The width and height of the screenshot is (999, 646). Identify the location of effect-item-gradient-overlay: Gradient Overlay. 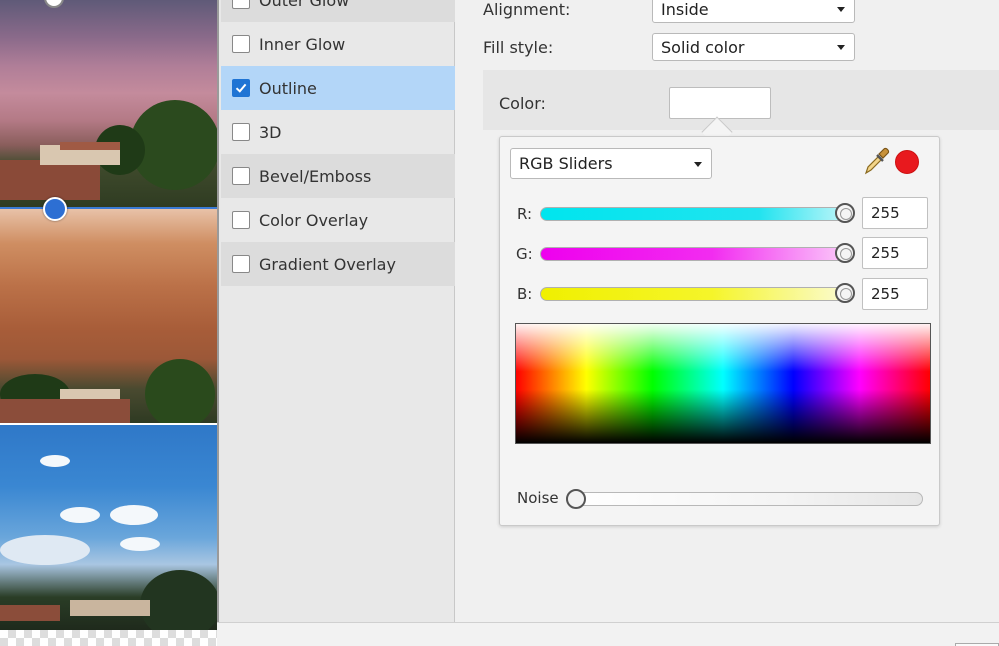
(338, 264).